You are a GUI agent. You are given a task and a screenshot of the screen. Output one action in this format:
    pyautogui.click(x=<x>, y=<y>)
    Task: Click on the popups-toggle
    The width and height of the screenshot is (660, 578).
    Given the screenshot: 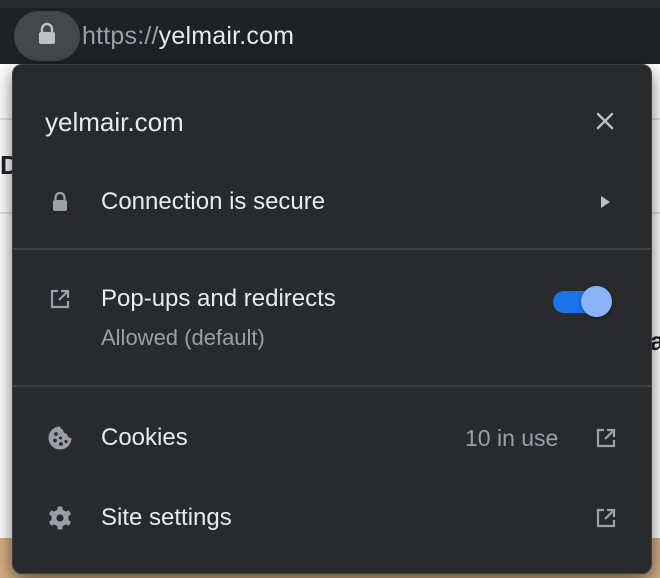 What is the action you would take?
    pyautogui.click(x=582, y=300)
    